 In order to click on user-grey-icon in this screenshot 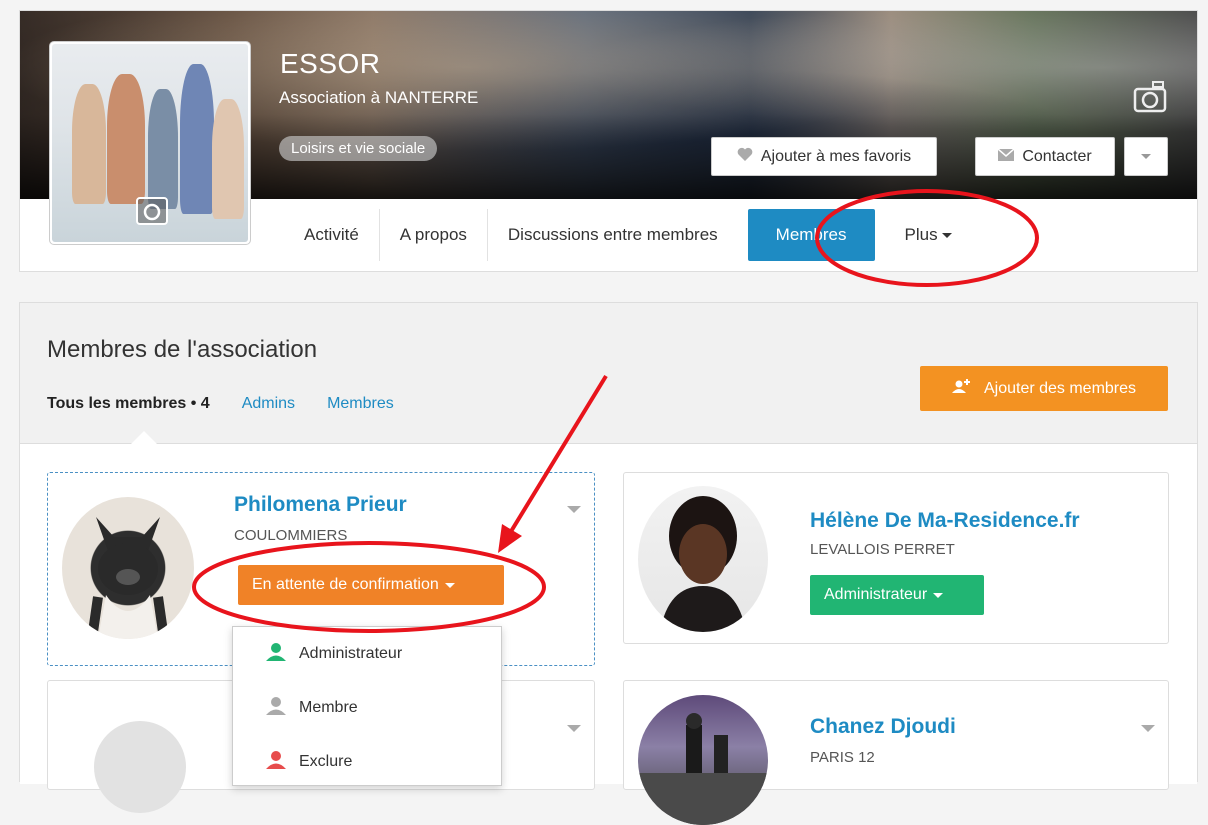, I will do `click(276, 708)`.